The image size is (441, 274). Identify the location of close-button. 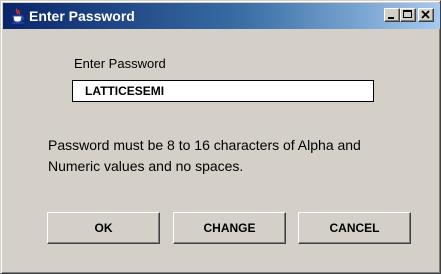
(426, 15).